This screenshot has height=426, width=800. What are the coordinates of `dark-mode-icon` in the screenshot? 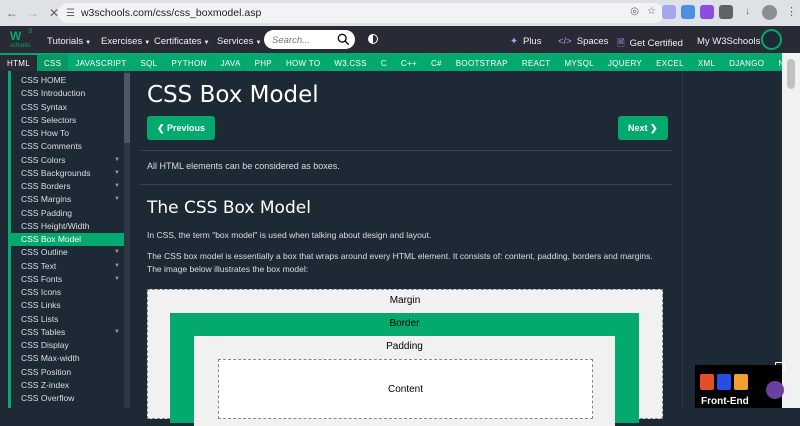 It's located at (373, 39).